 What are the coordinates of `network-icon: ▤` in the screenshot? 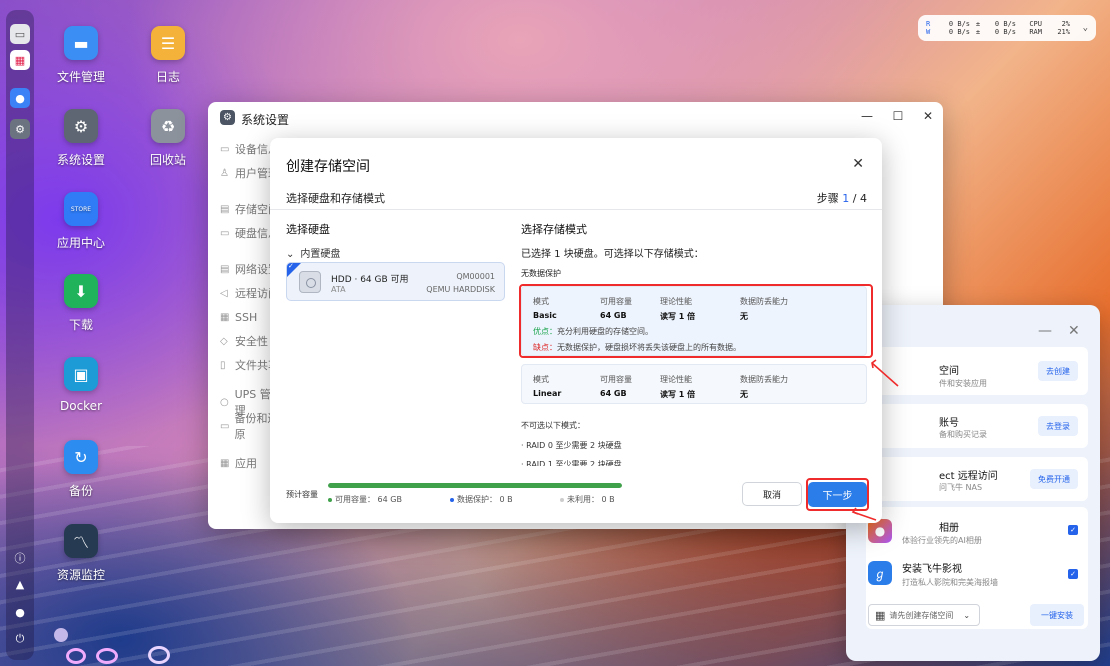 It's located at (225, 269).